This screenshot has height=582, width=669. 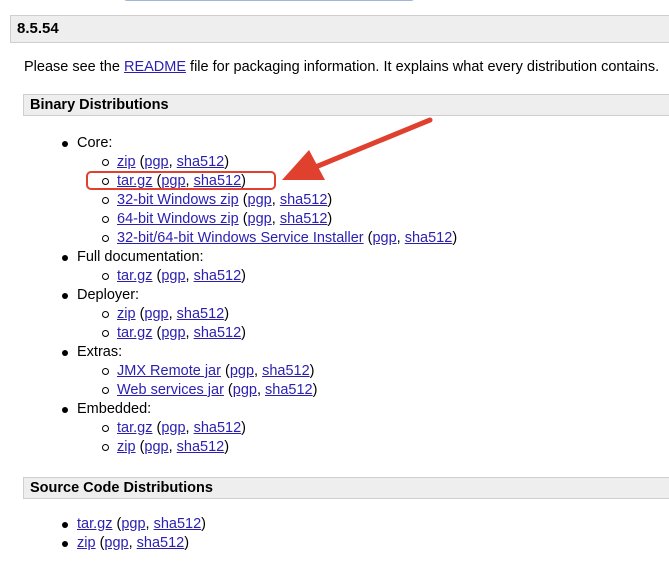 I want to click on annotation-arrow, so click(x=357, y=148).